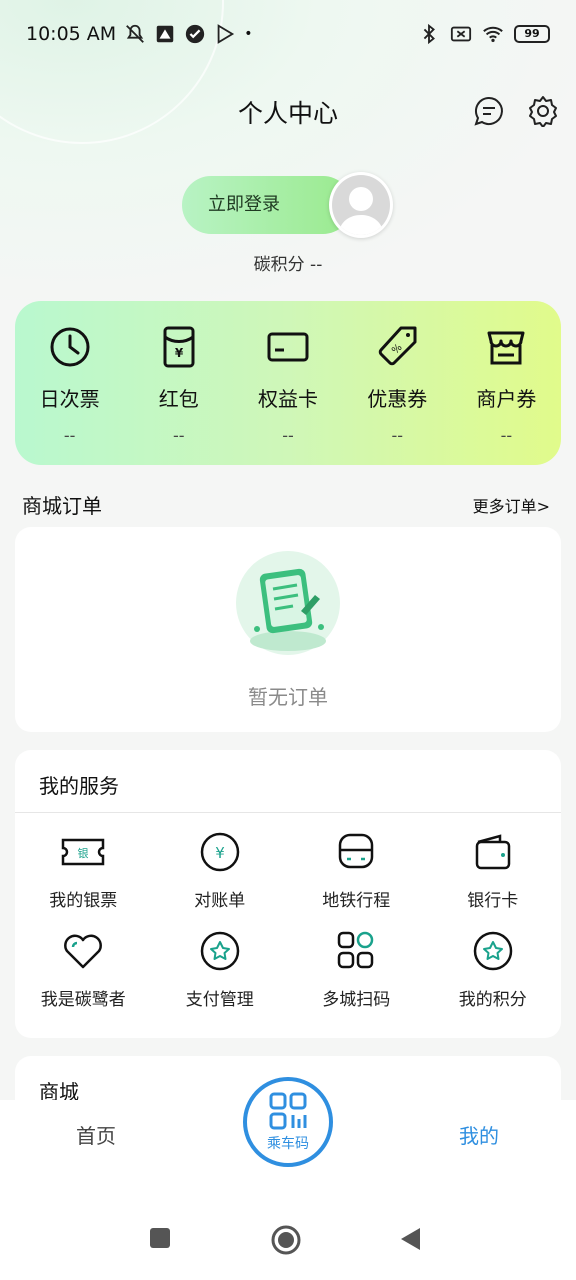 This screenshot has height=1280, width=576. I want to click on ride-code-button: 乘车码, so click(288, 1122).